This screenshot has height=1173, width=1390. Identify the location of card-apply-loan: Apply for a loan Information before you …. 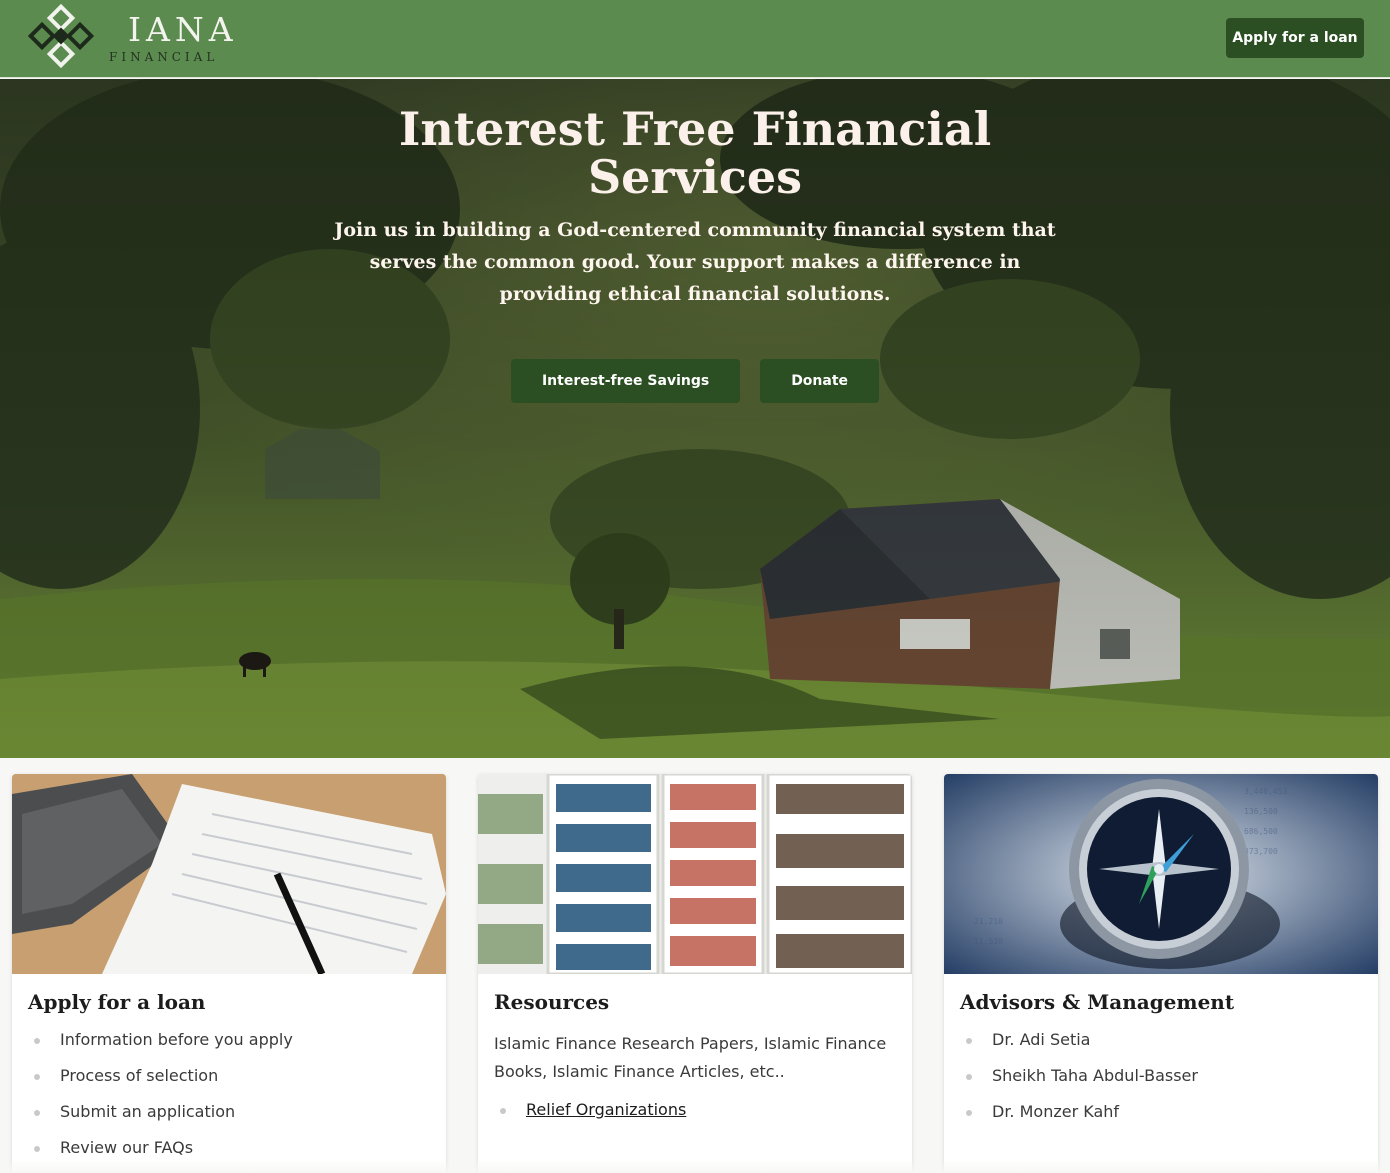
(229, 973).